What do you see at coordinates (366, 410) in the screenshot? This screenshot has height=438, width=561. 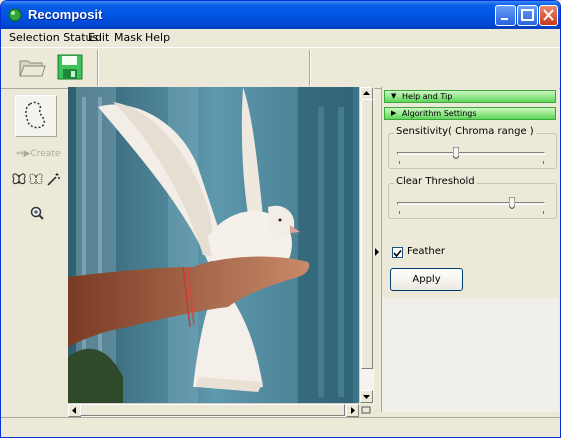 I see `scroll-corner` at bounding box center [366, 410].